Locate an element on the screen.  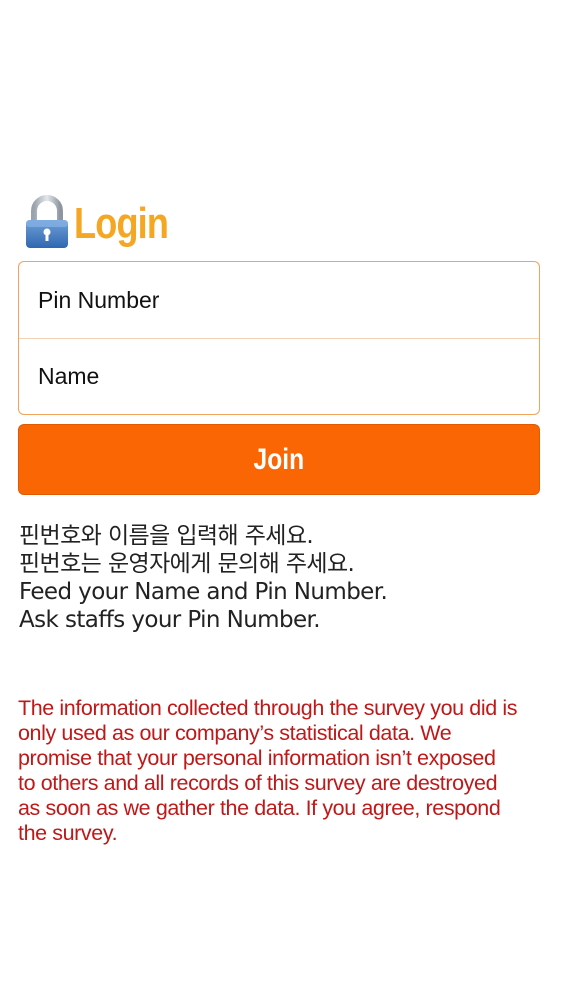
login-title: Login is located at coordinates (121, 223).